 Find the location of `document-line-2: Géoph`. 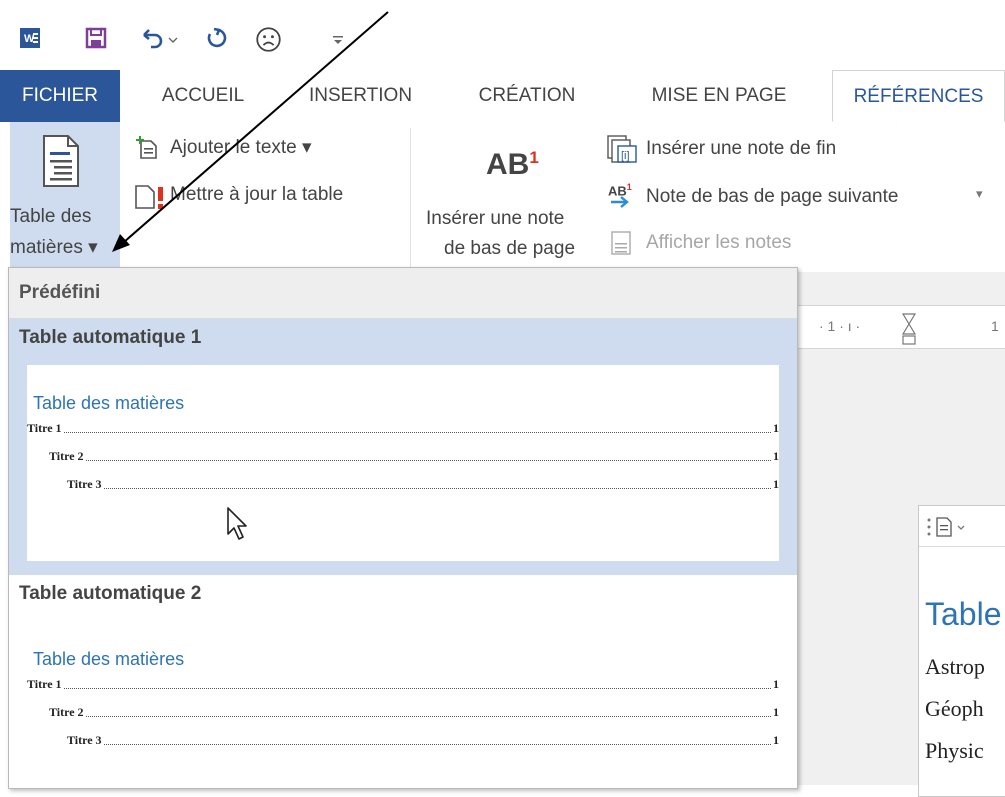

document-line-2: Géoph is located at coordinates (954, 708).